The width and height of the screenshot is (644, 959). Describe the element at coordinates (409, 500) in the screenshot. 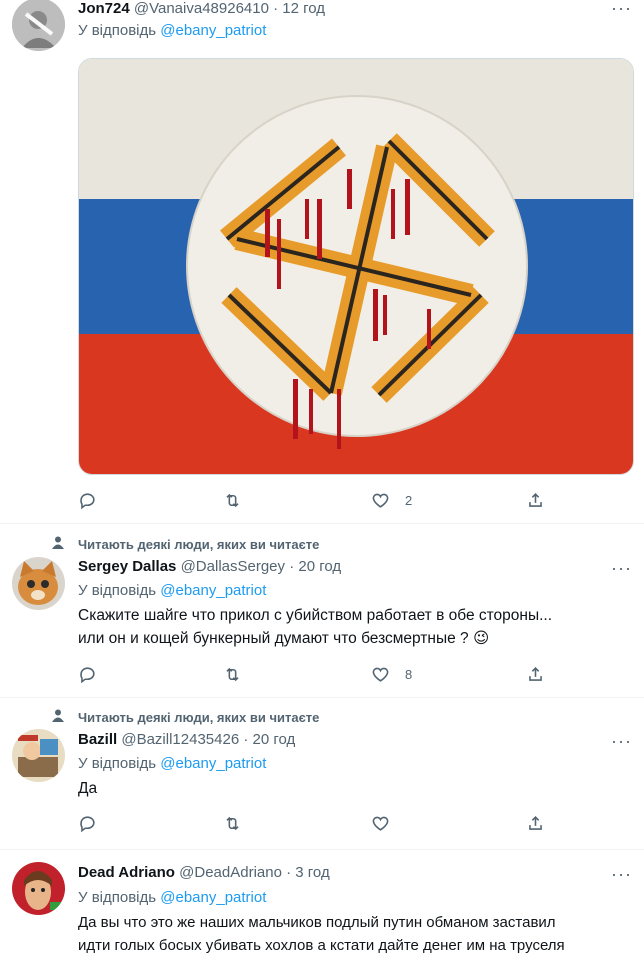

I see `like-count: 2` at that location.